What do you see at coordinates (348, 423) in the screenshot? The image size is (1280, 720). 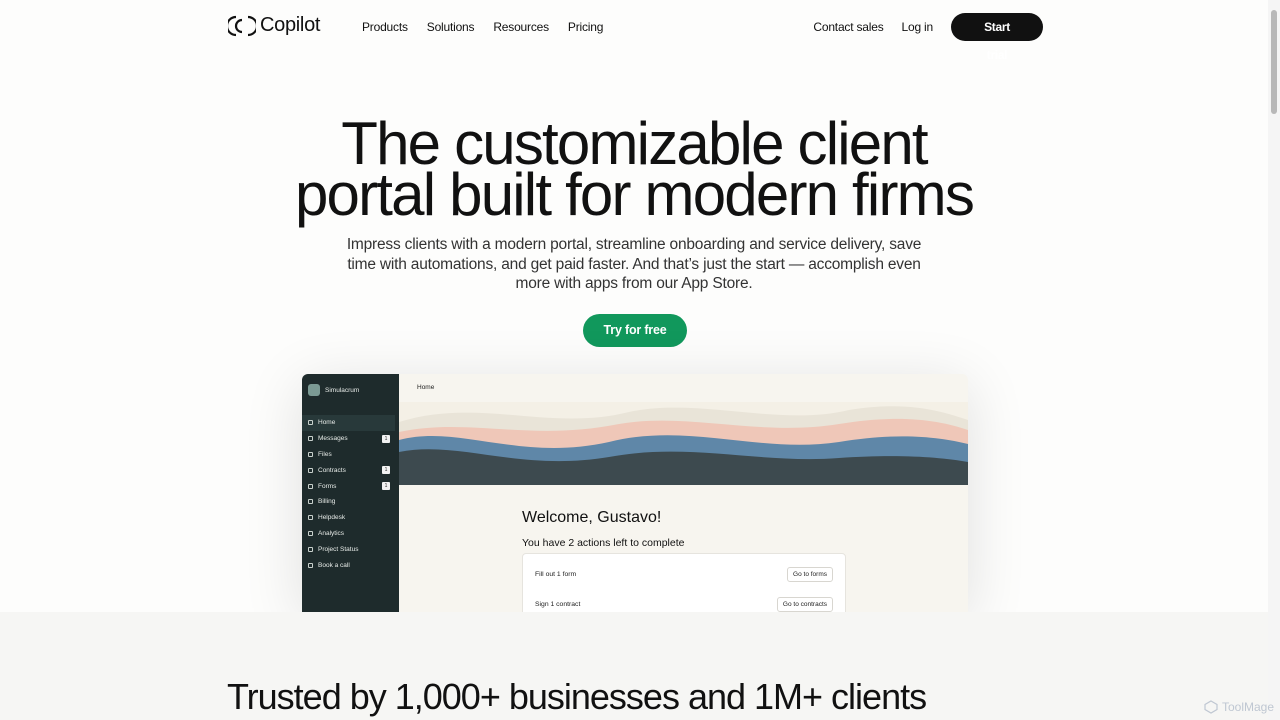 I see `sidebar-item-home: Home` at bounding box center [348, 423].